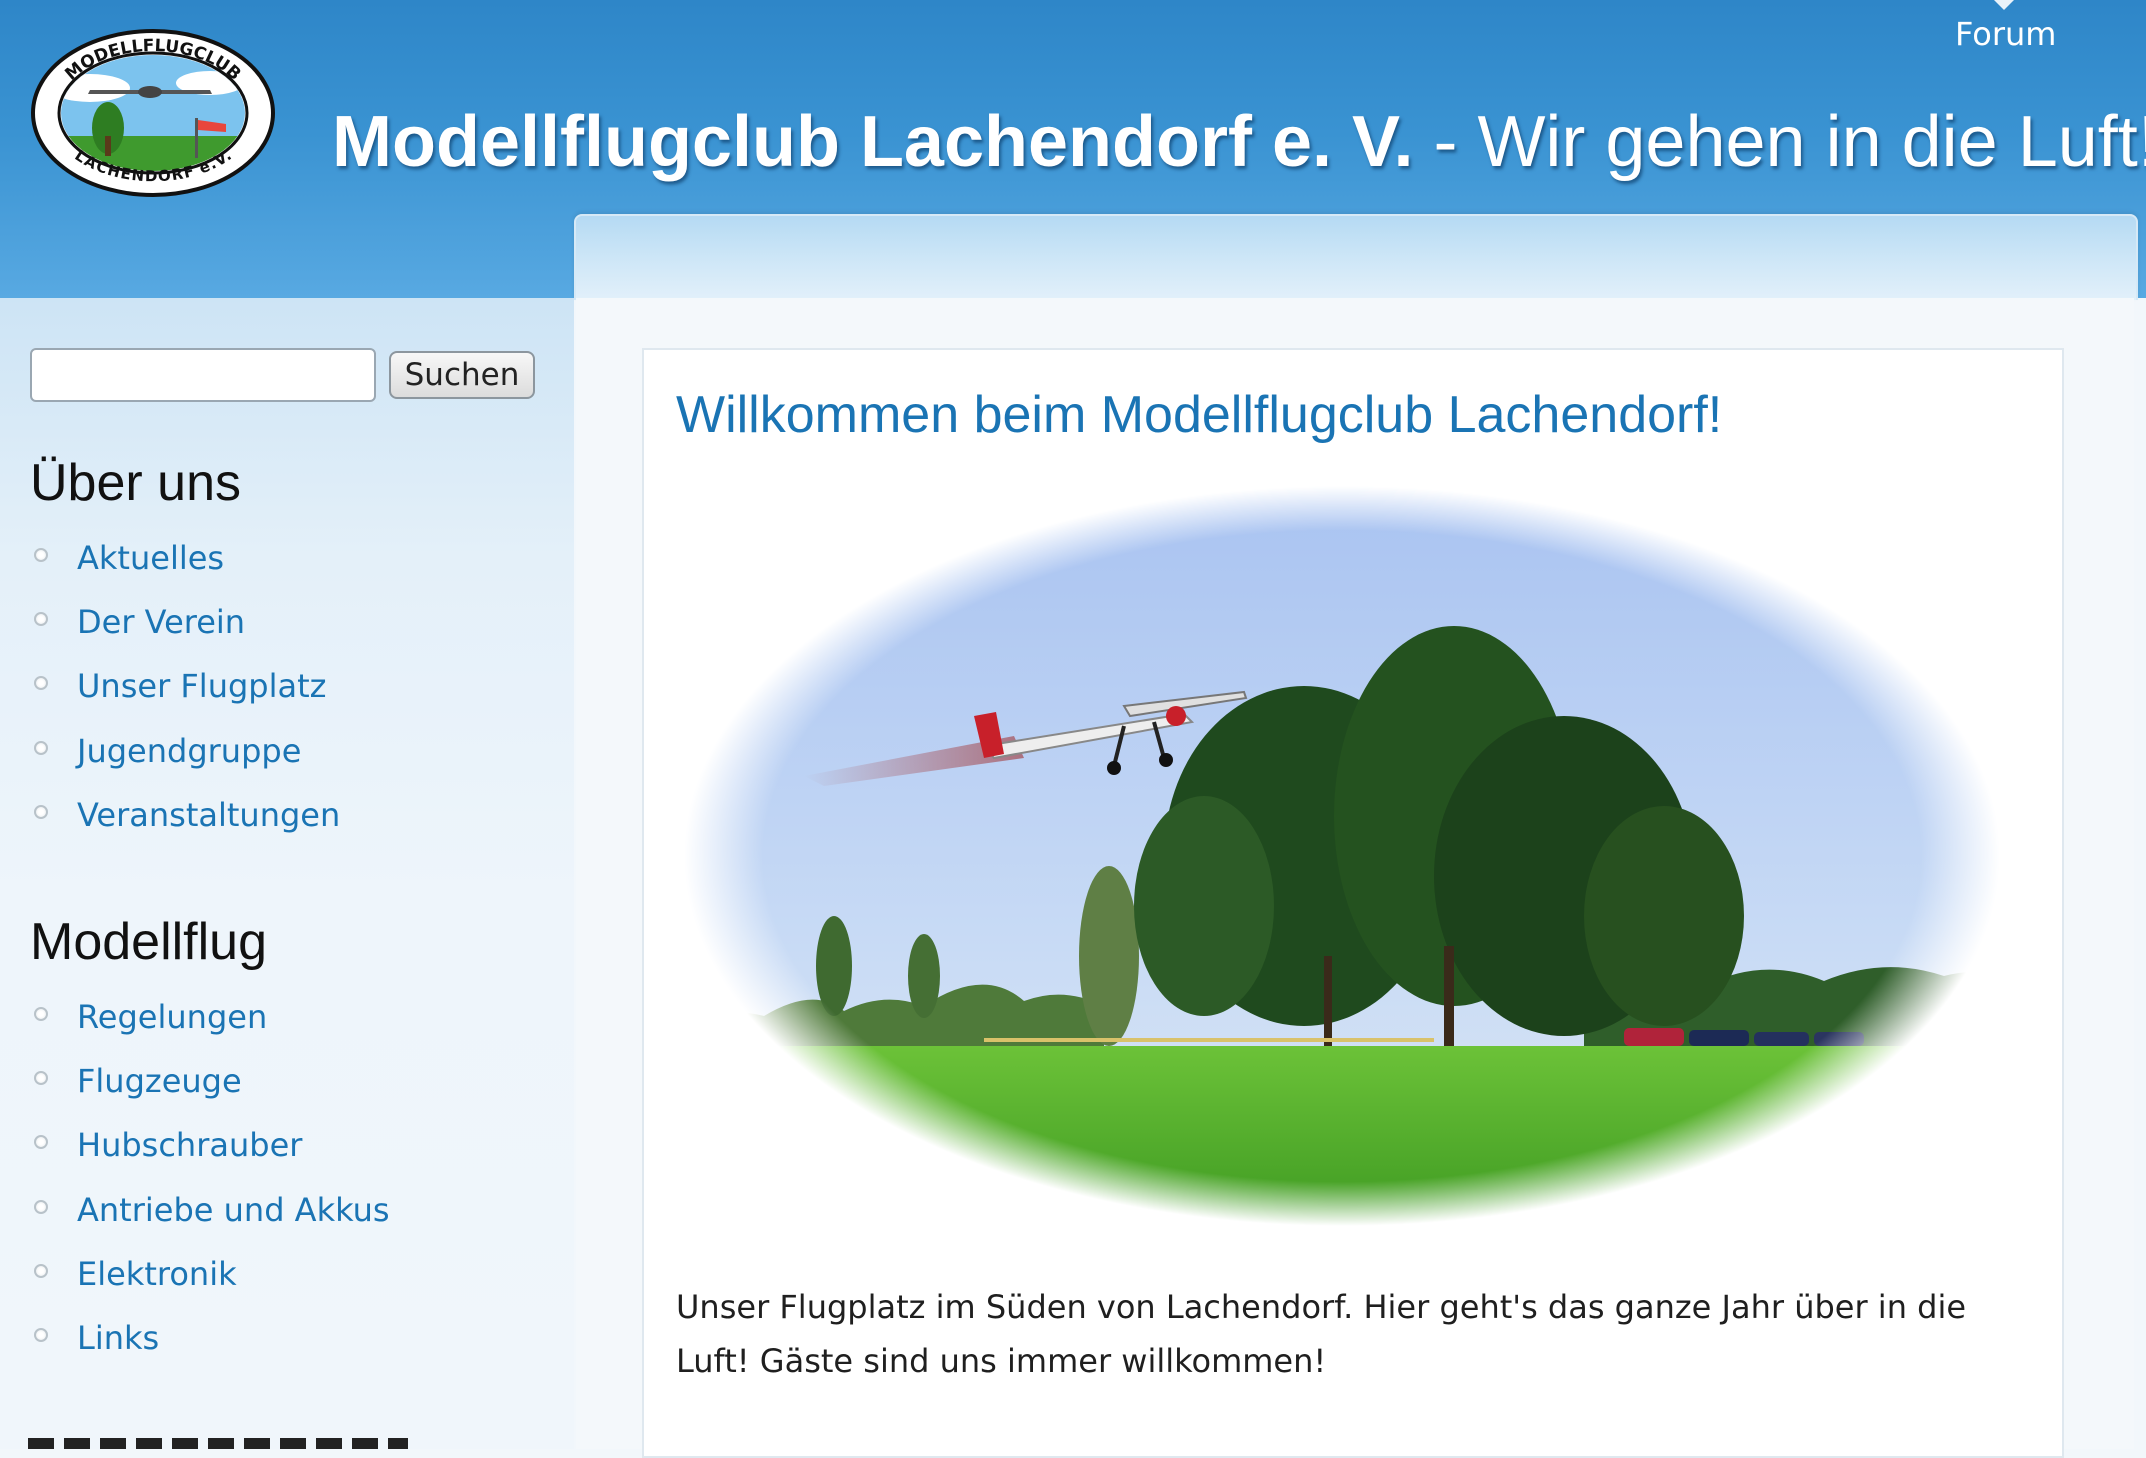 Image resolution: width=2146 pixels, height=1458 pixels. I want to click on main-navigation-bar, so click(1356, 257).